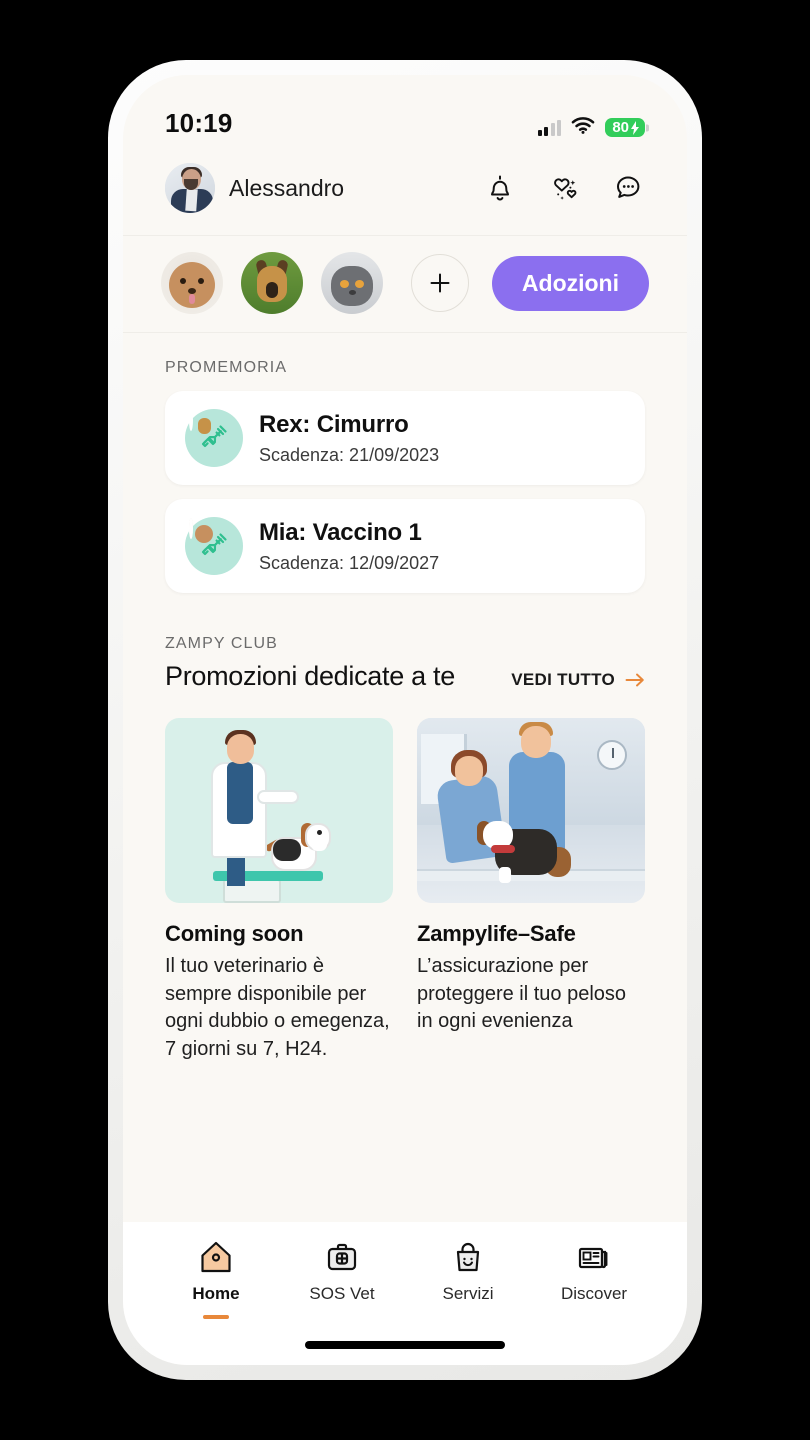  I want to click on status-bar-indicators: 80, so click(591, 127).